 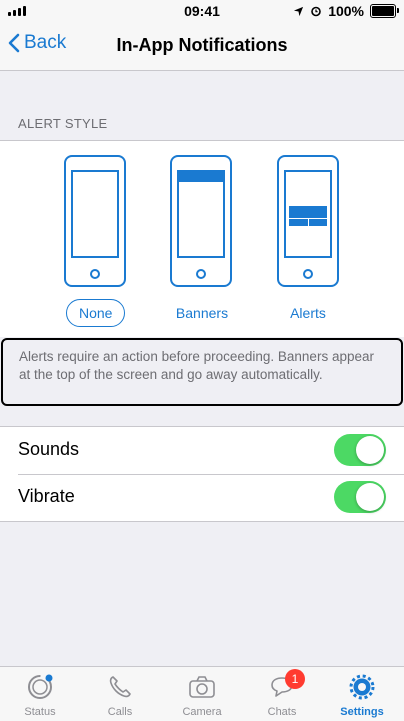 What do you see at coordinates (120, 687) in the screenshot?
I see `phone-icon` at bounding box center [120, 687].